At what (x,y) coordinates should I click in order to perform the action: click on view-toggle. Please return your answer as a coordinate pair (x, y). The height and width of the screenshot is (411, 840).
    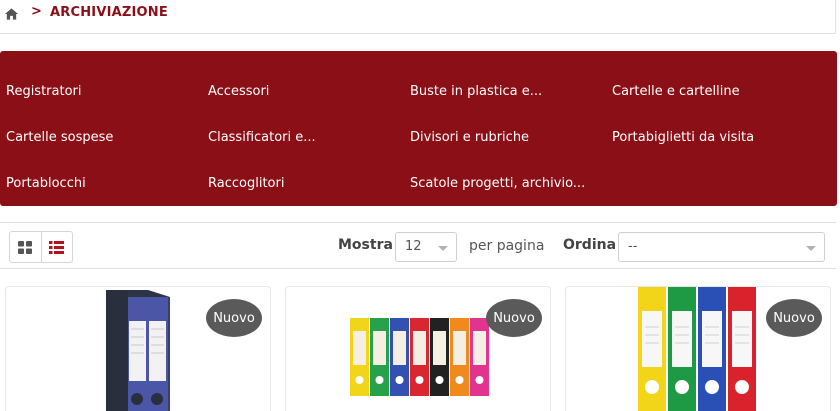
    Looking at the image, I should click on (41, 247).